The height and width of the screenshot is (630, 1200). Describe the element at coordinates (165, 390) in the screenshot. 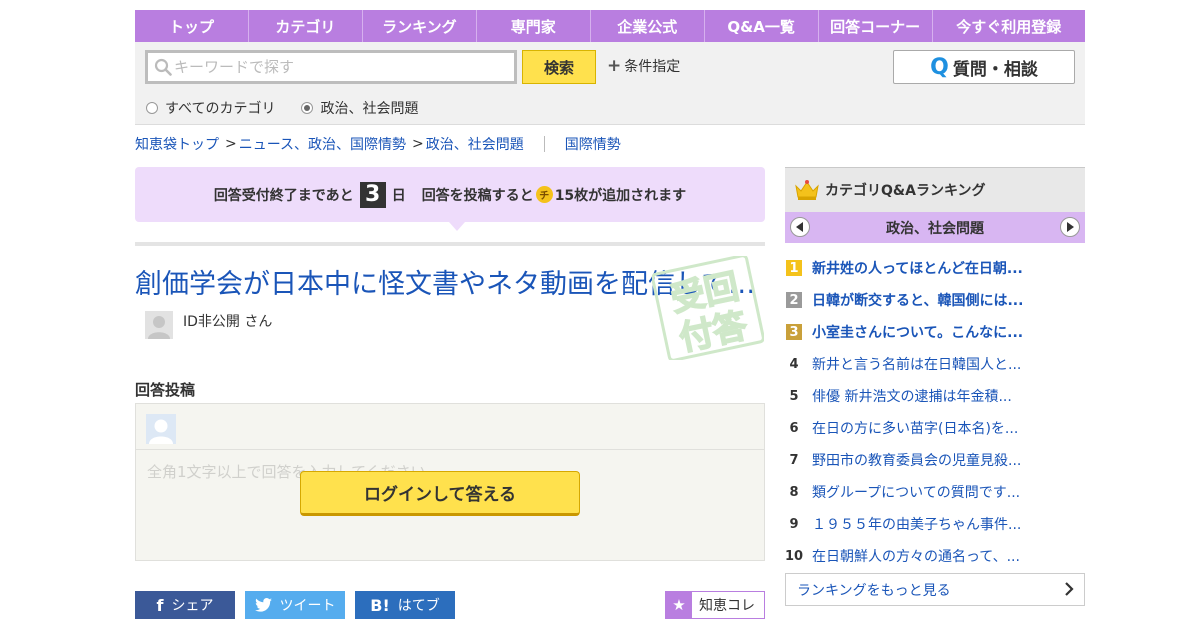

I see `answer-post-heading: 回答投稿` at that location.